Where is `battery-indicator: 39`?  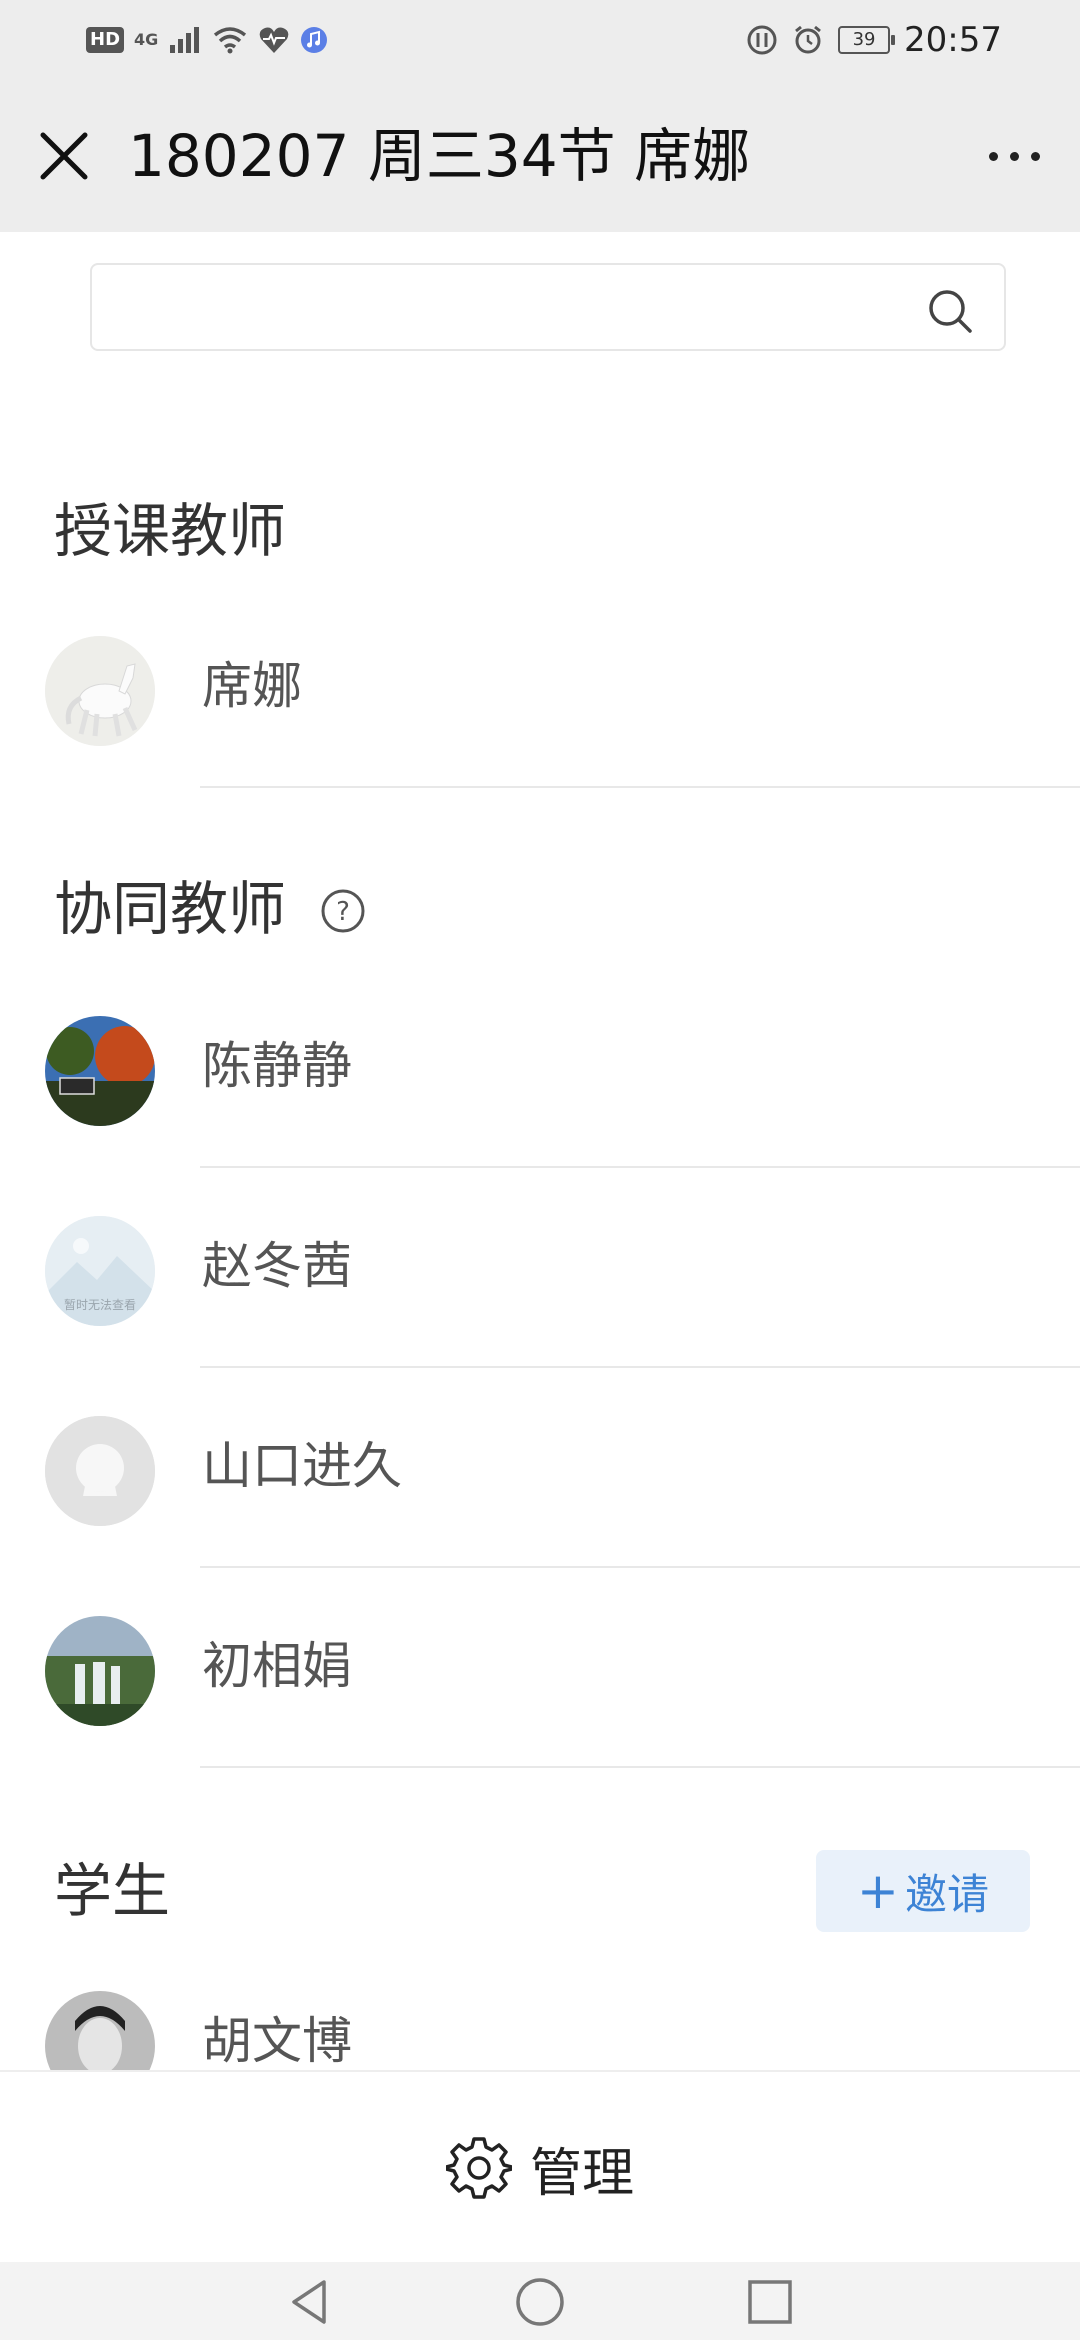 battery-indicator: 39 is located at coordinates (867, 40).